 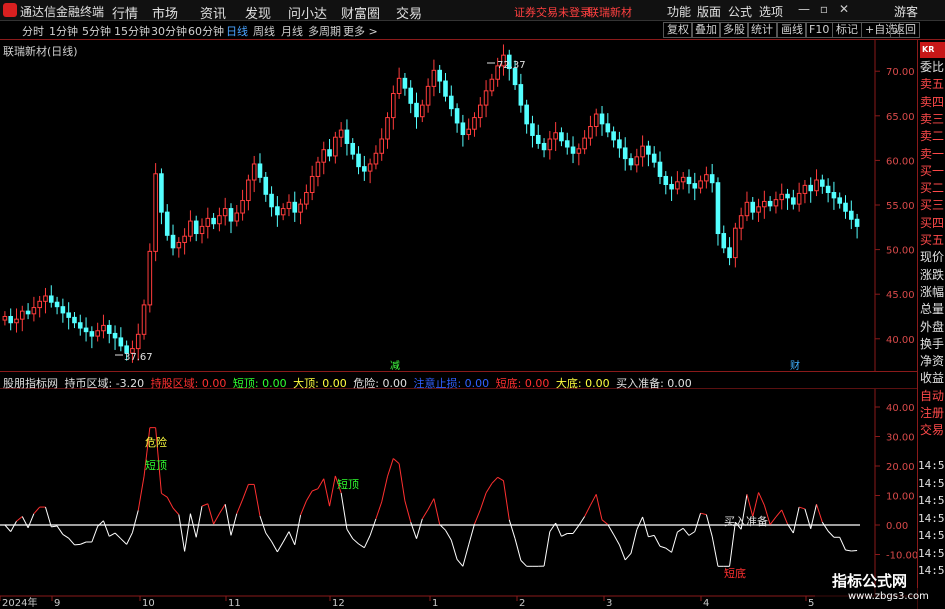 What do you see at coordinates (735, 573) in the screenshot?
I see `short-bottom-label: 短底` at bounding box center [735, 573].